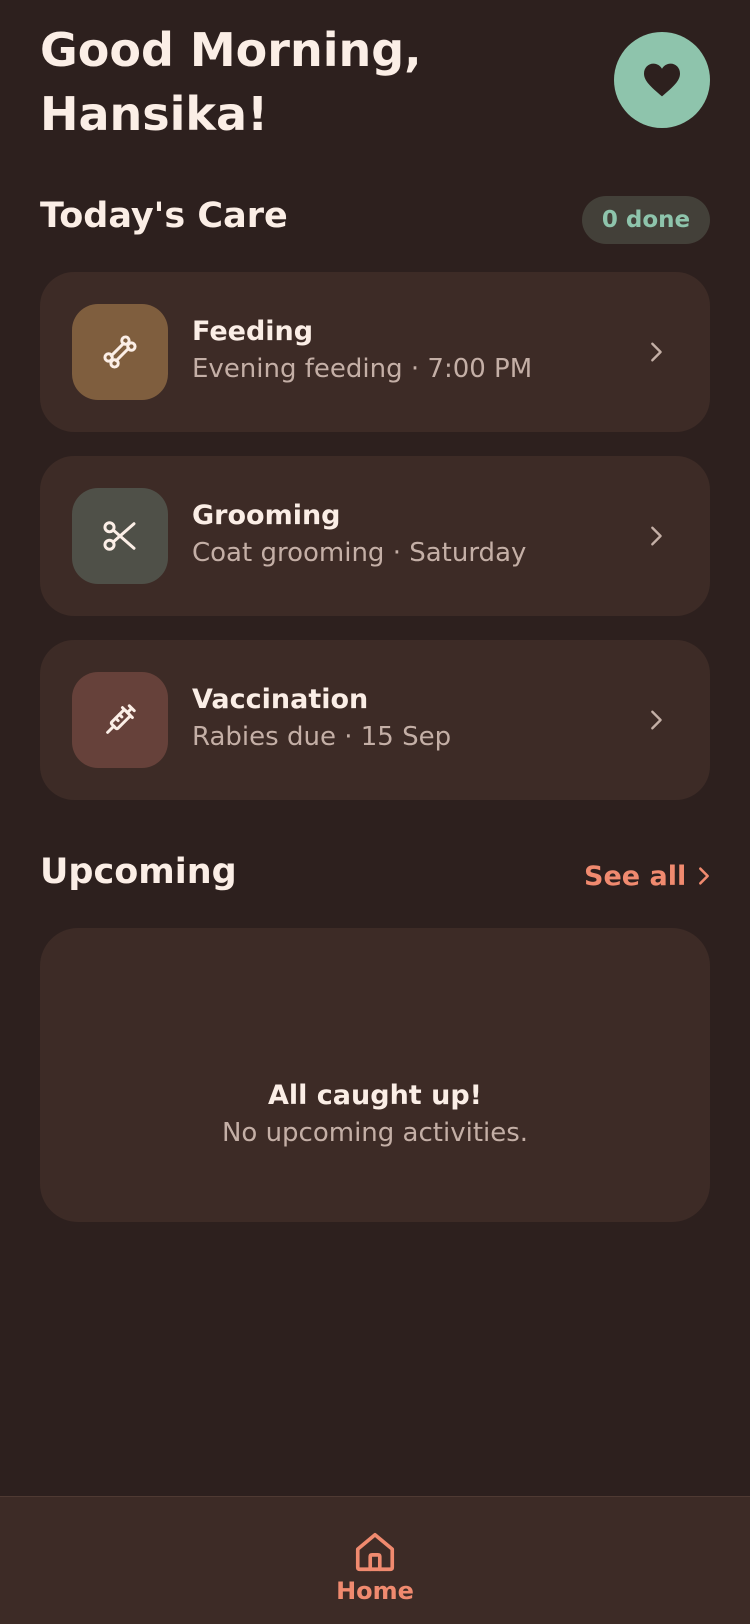 The image size is (750, 1624). I want to click on done-count-badge: 0 done, so click(646, 220).